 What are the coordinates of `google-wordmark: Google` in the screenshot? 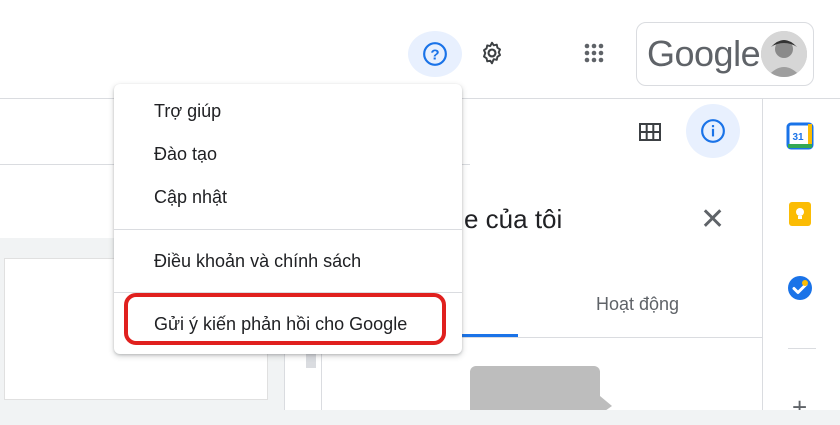 It's located at (704, 53).